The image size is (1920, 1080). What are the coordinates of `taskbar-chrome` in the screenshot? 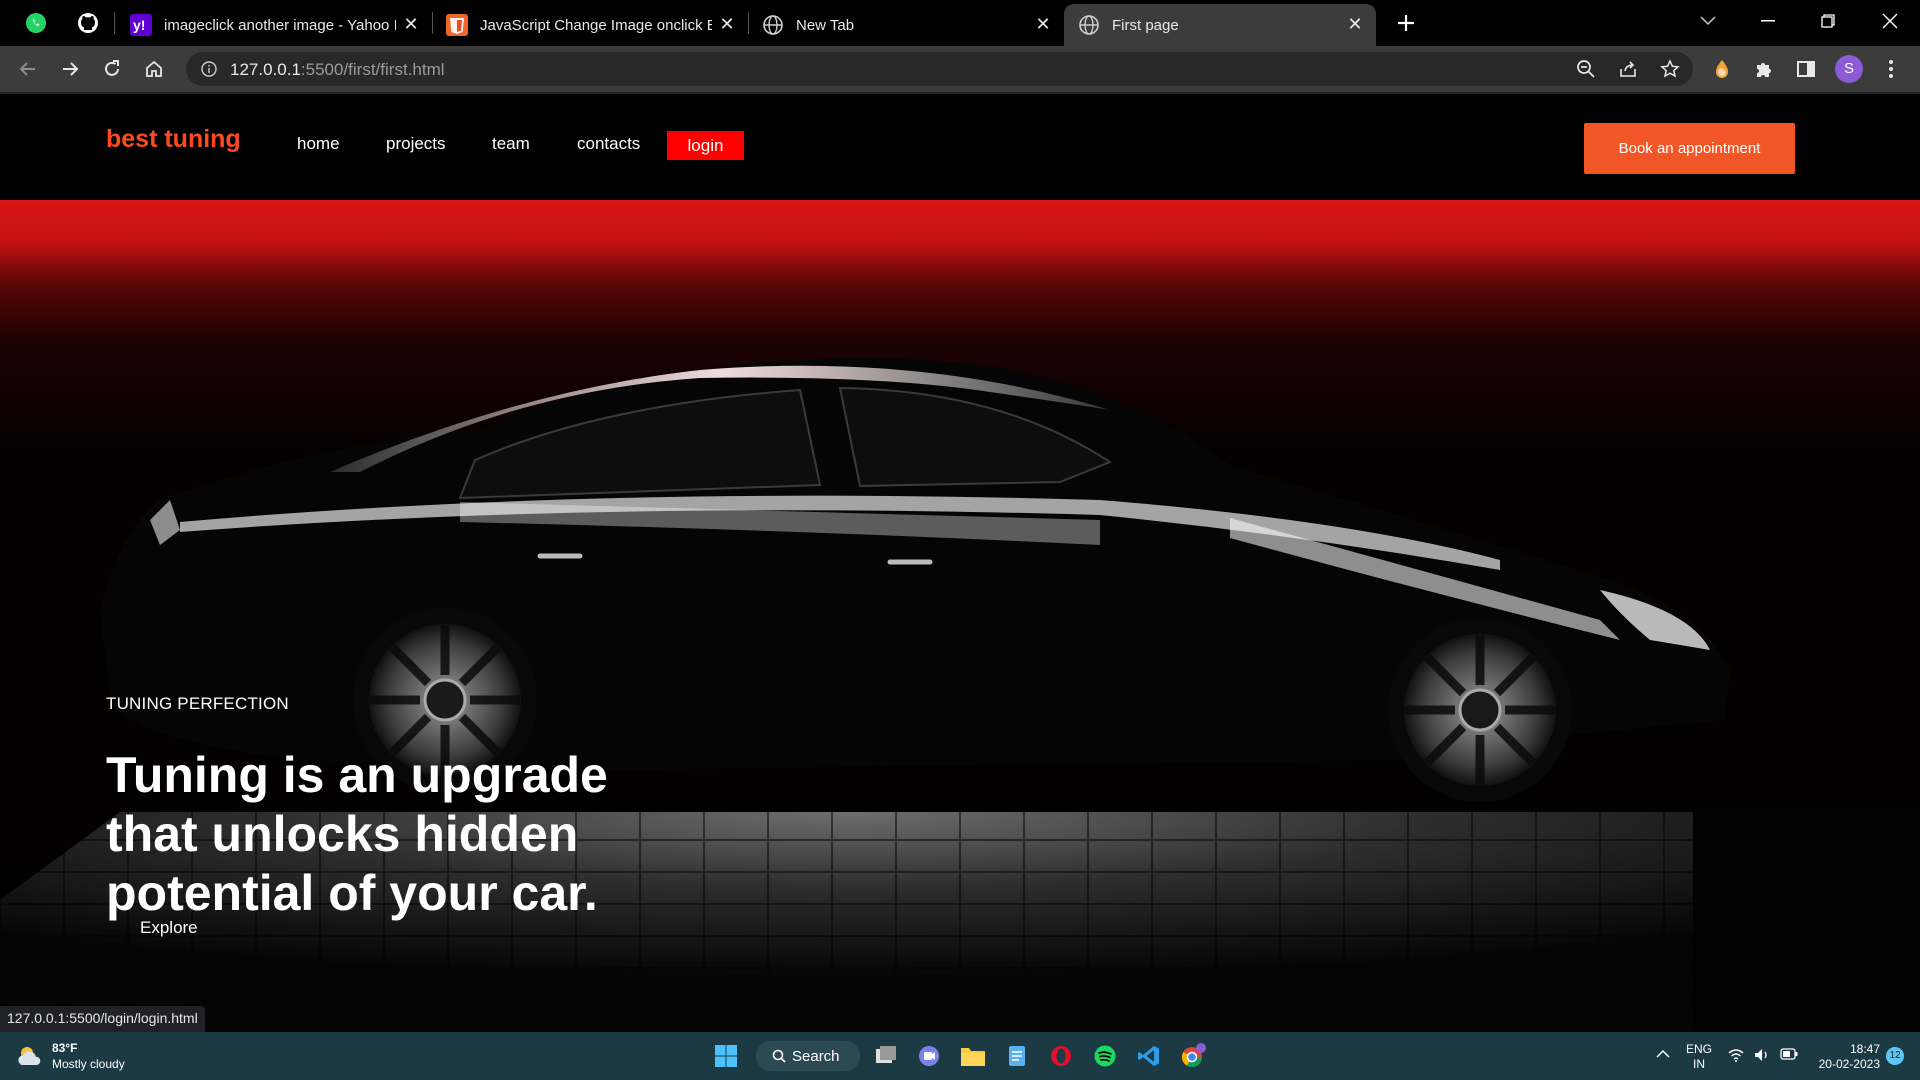 It's located at (1193, 1056).